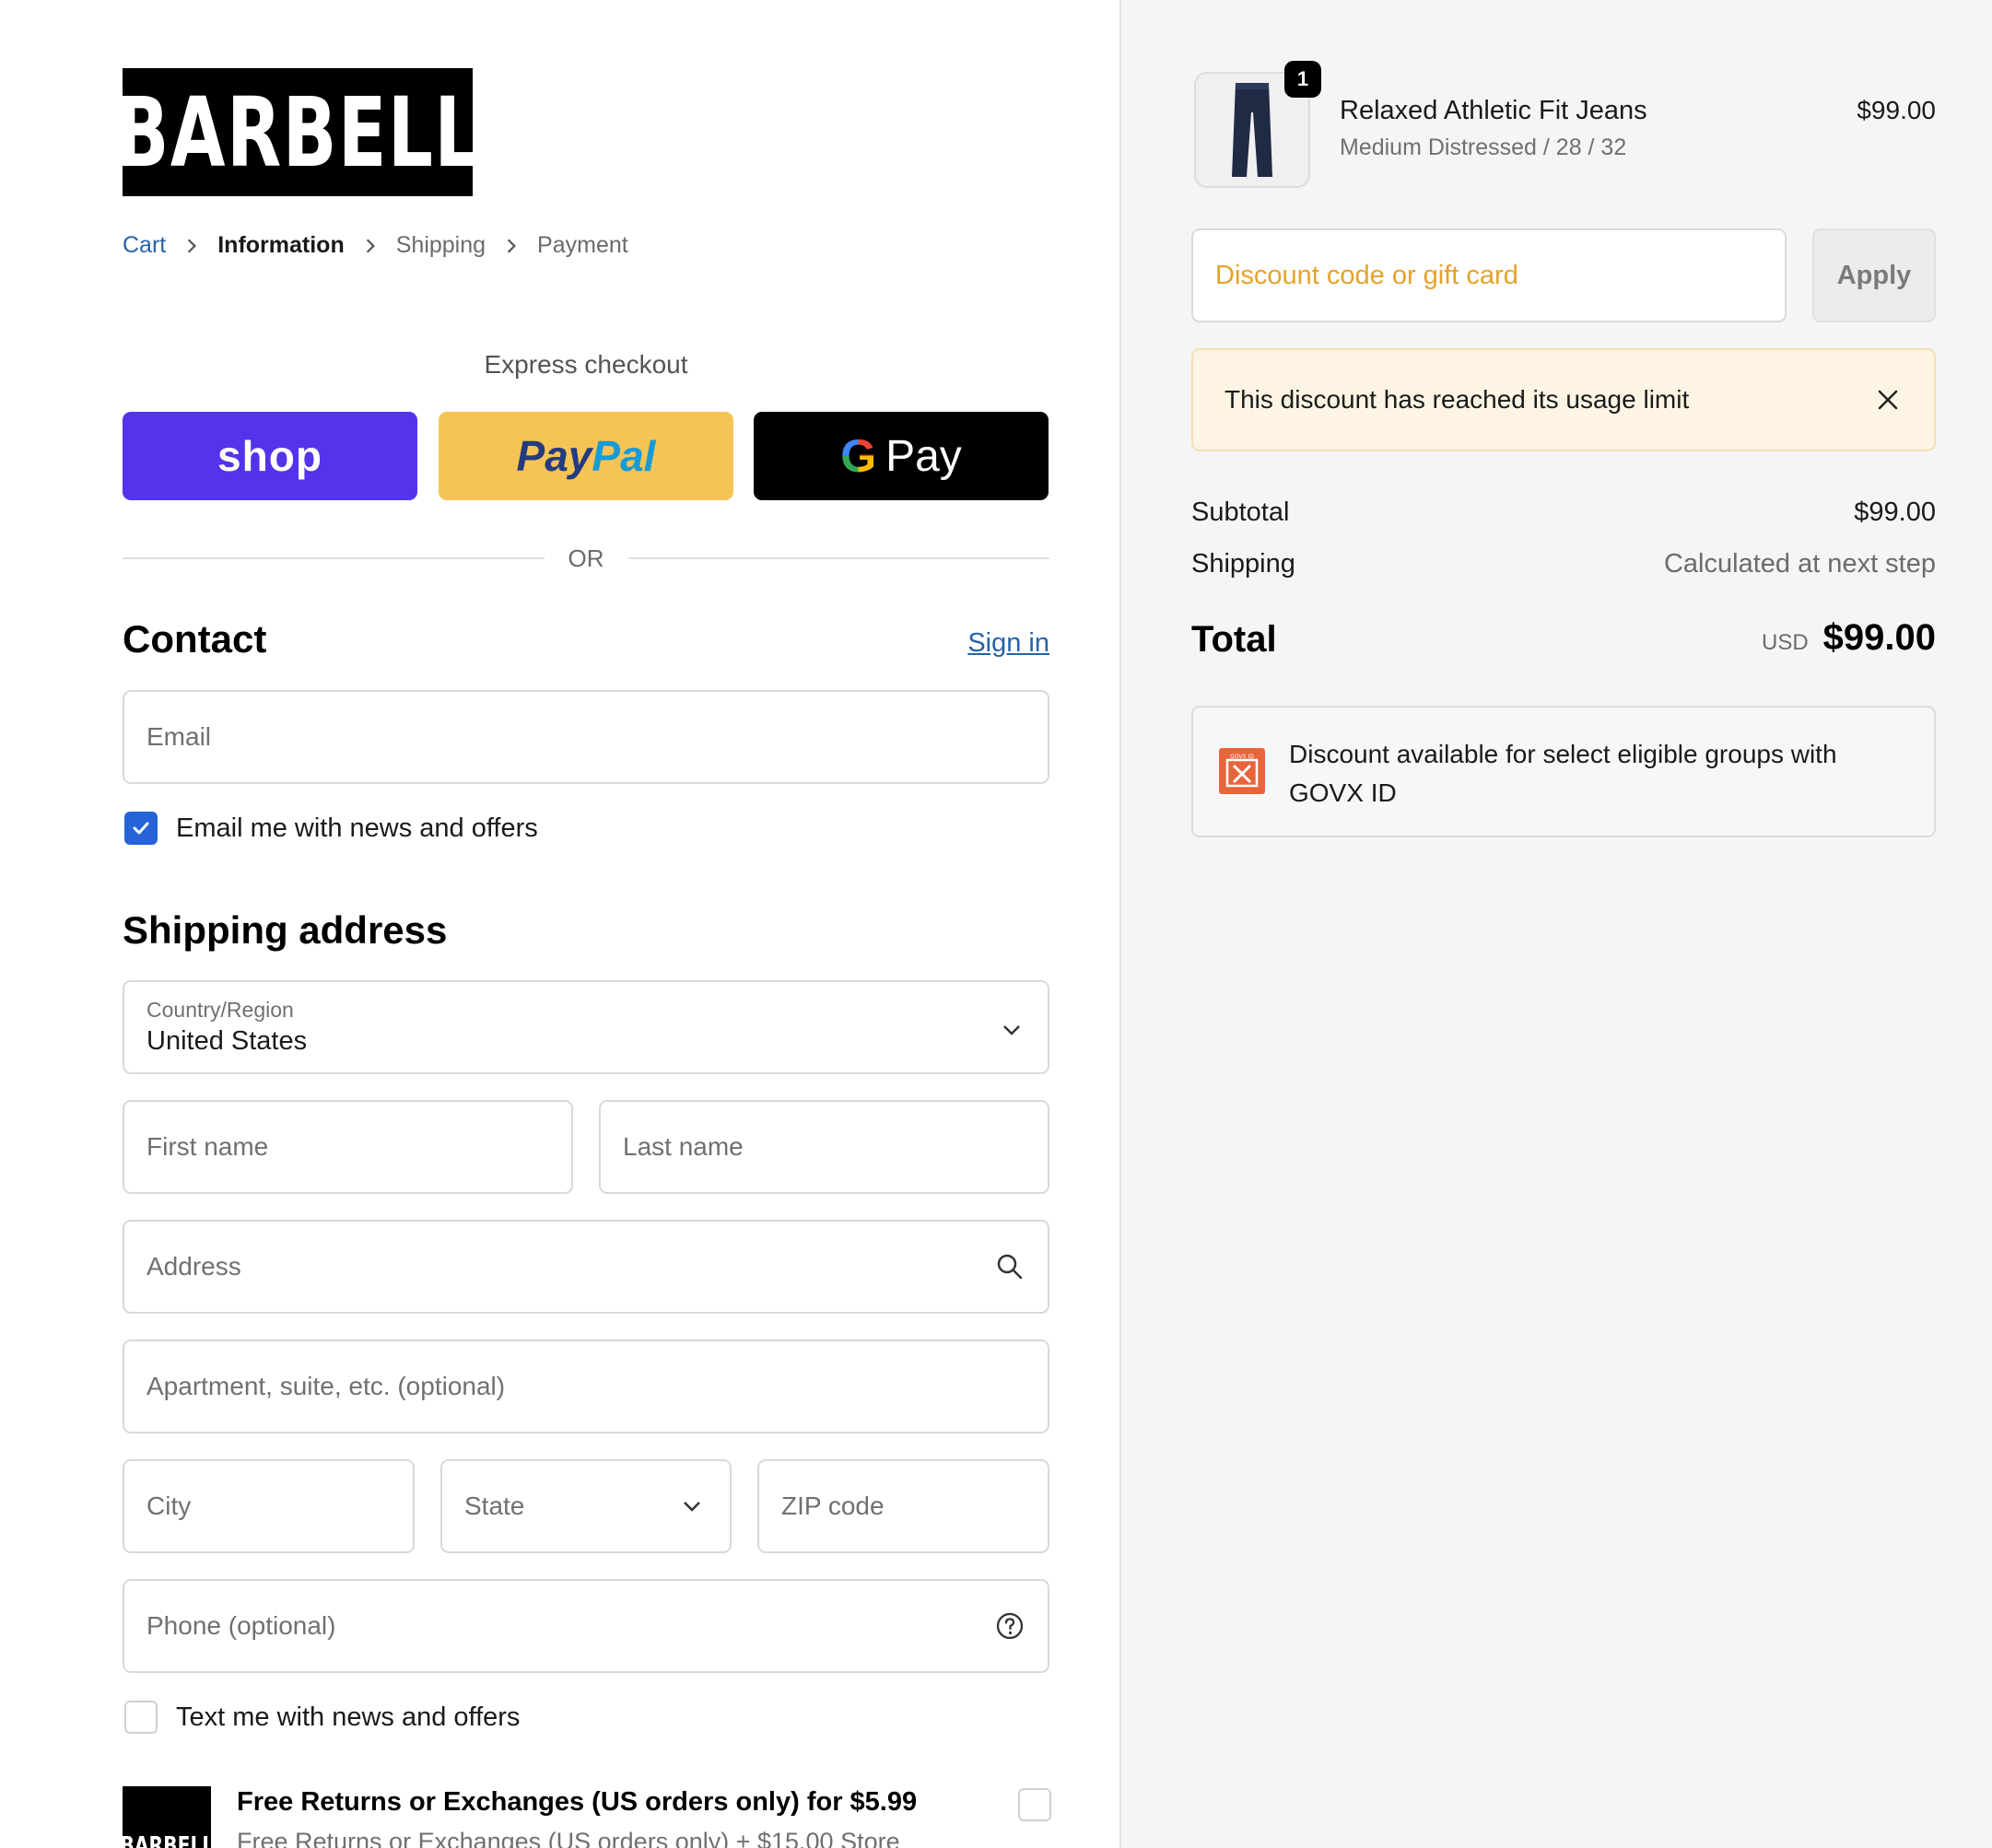  Describe the element at coordinates (1009, 1626) in the screenshot. I see `help-icon` at that location.